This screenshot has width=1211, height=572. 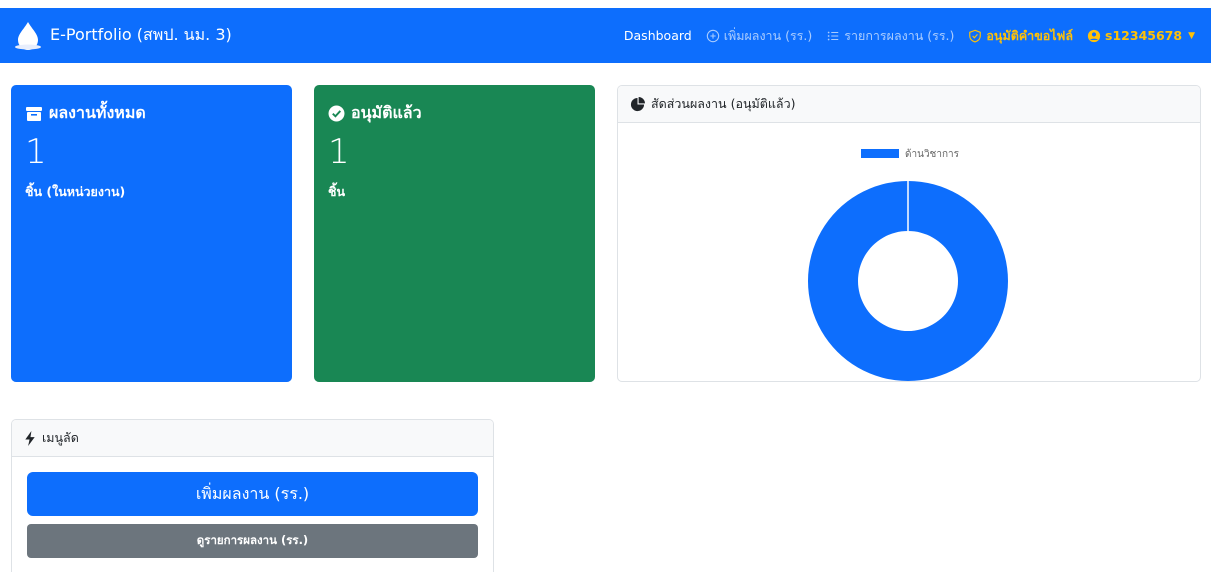 I want to click on approved-works-card: อนุมัติแล้ว 1 ชิ้น, so click(x=454, y=233).